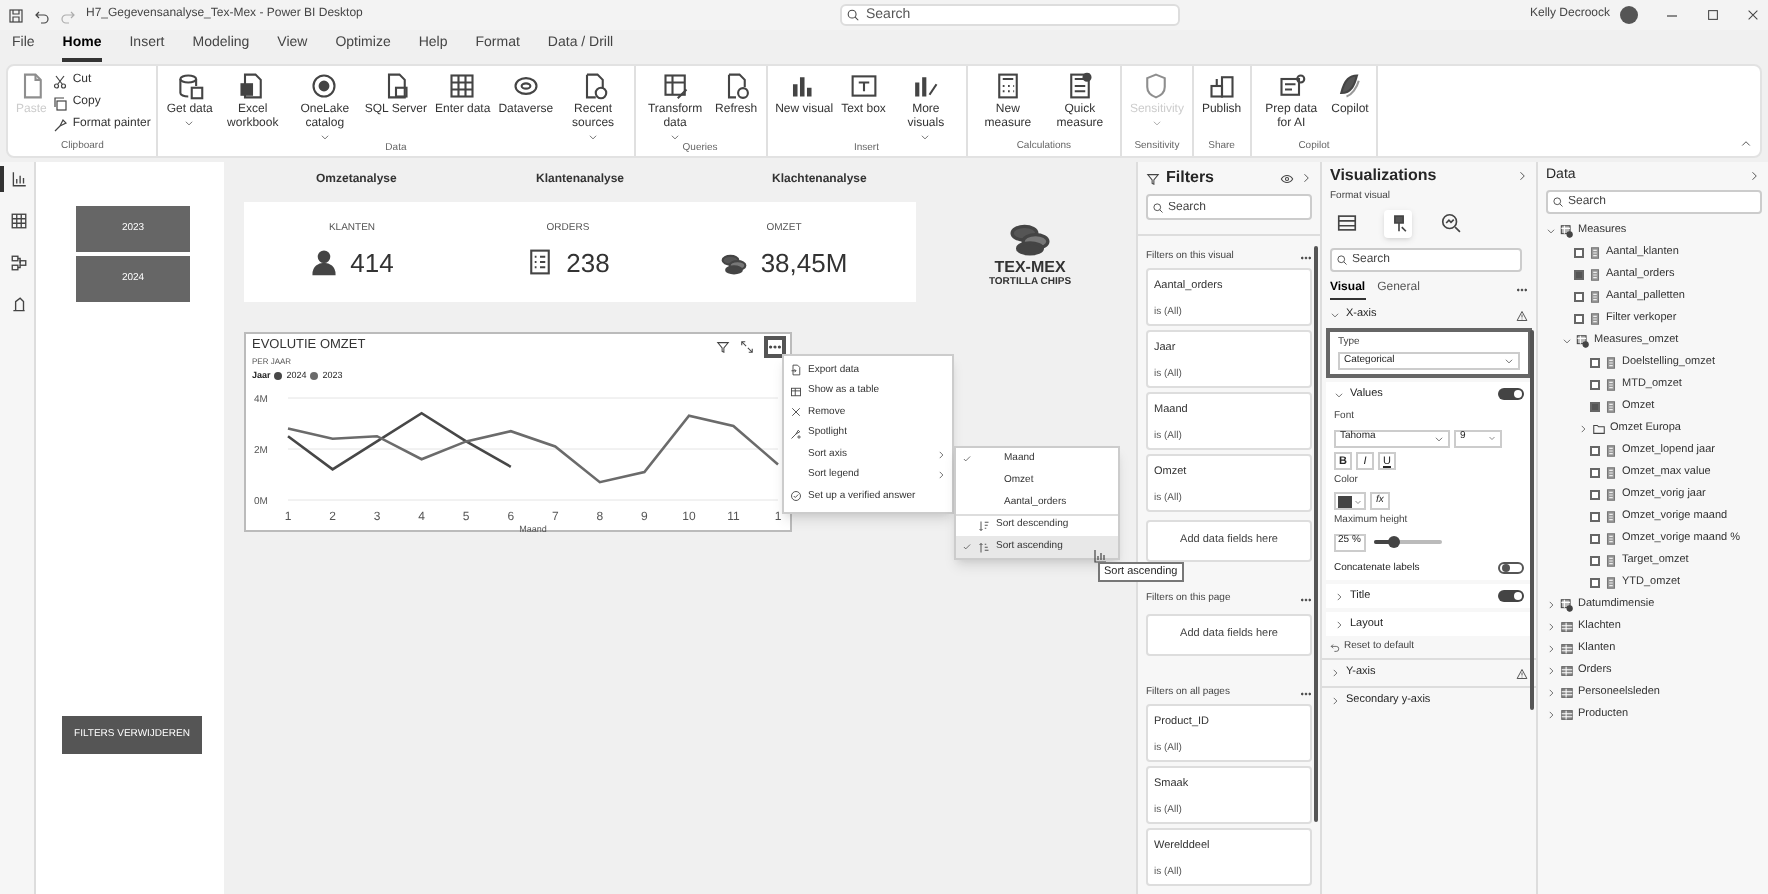 This screenshot has height=894, width=1768. What do you see at coordinates (372, 263) in the screenshot?
I see `kpi-value: 414` at bounding box center [372, 263].